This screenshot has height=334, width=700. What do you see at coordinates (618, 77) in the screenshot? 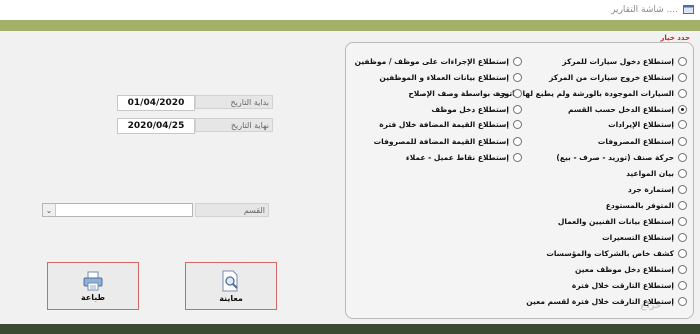
I see `option-cars-out: إستطلاع خروج سيارات من المركز` at bounding box center [618, 77].